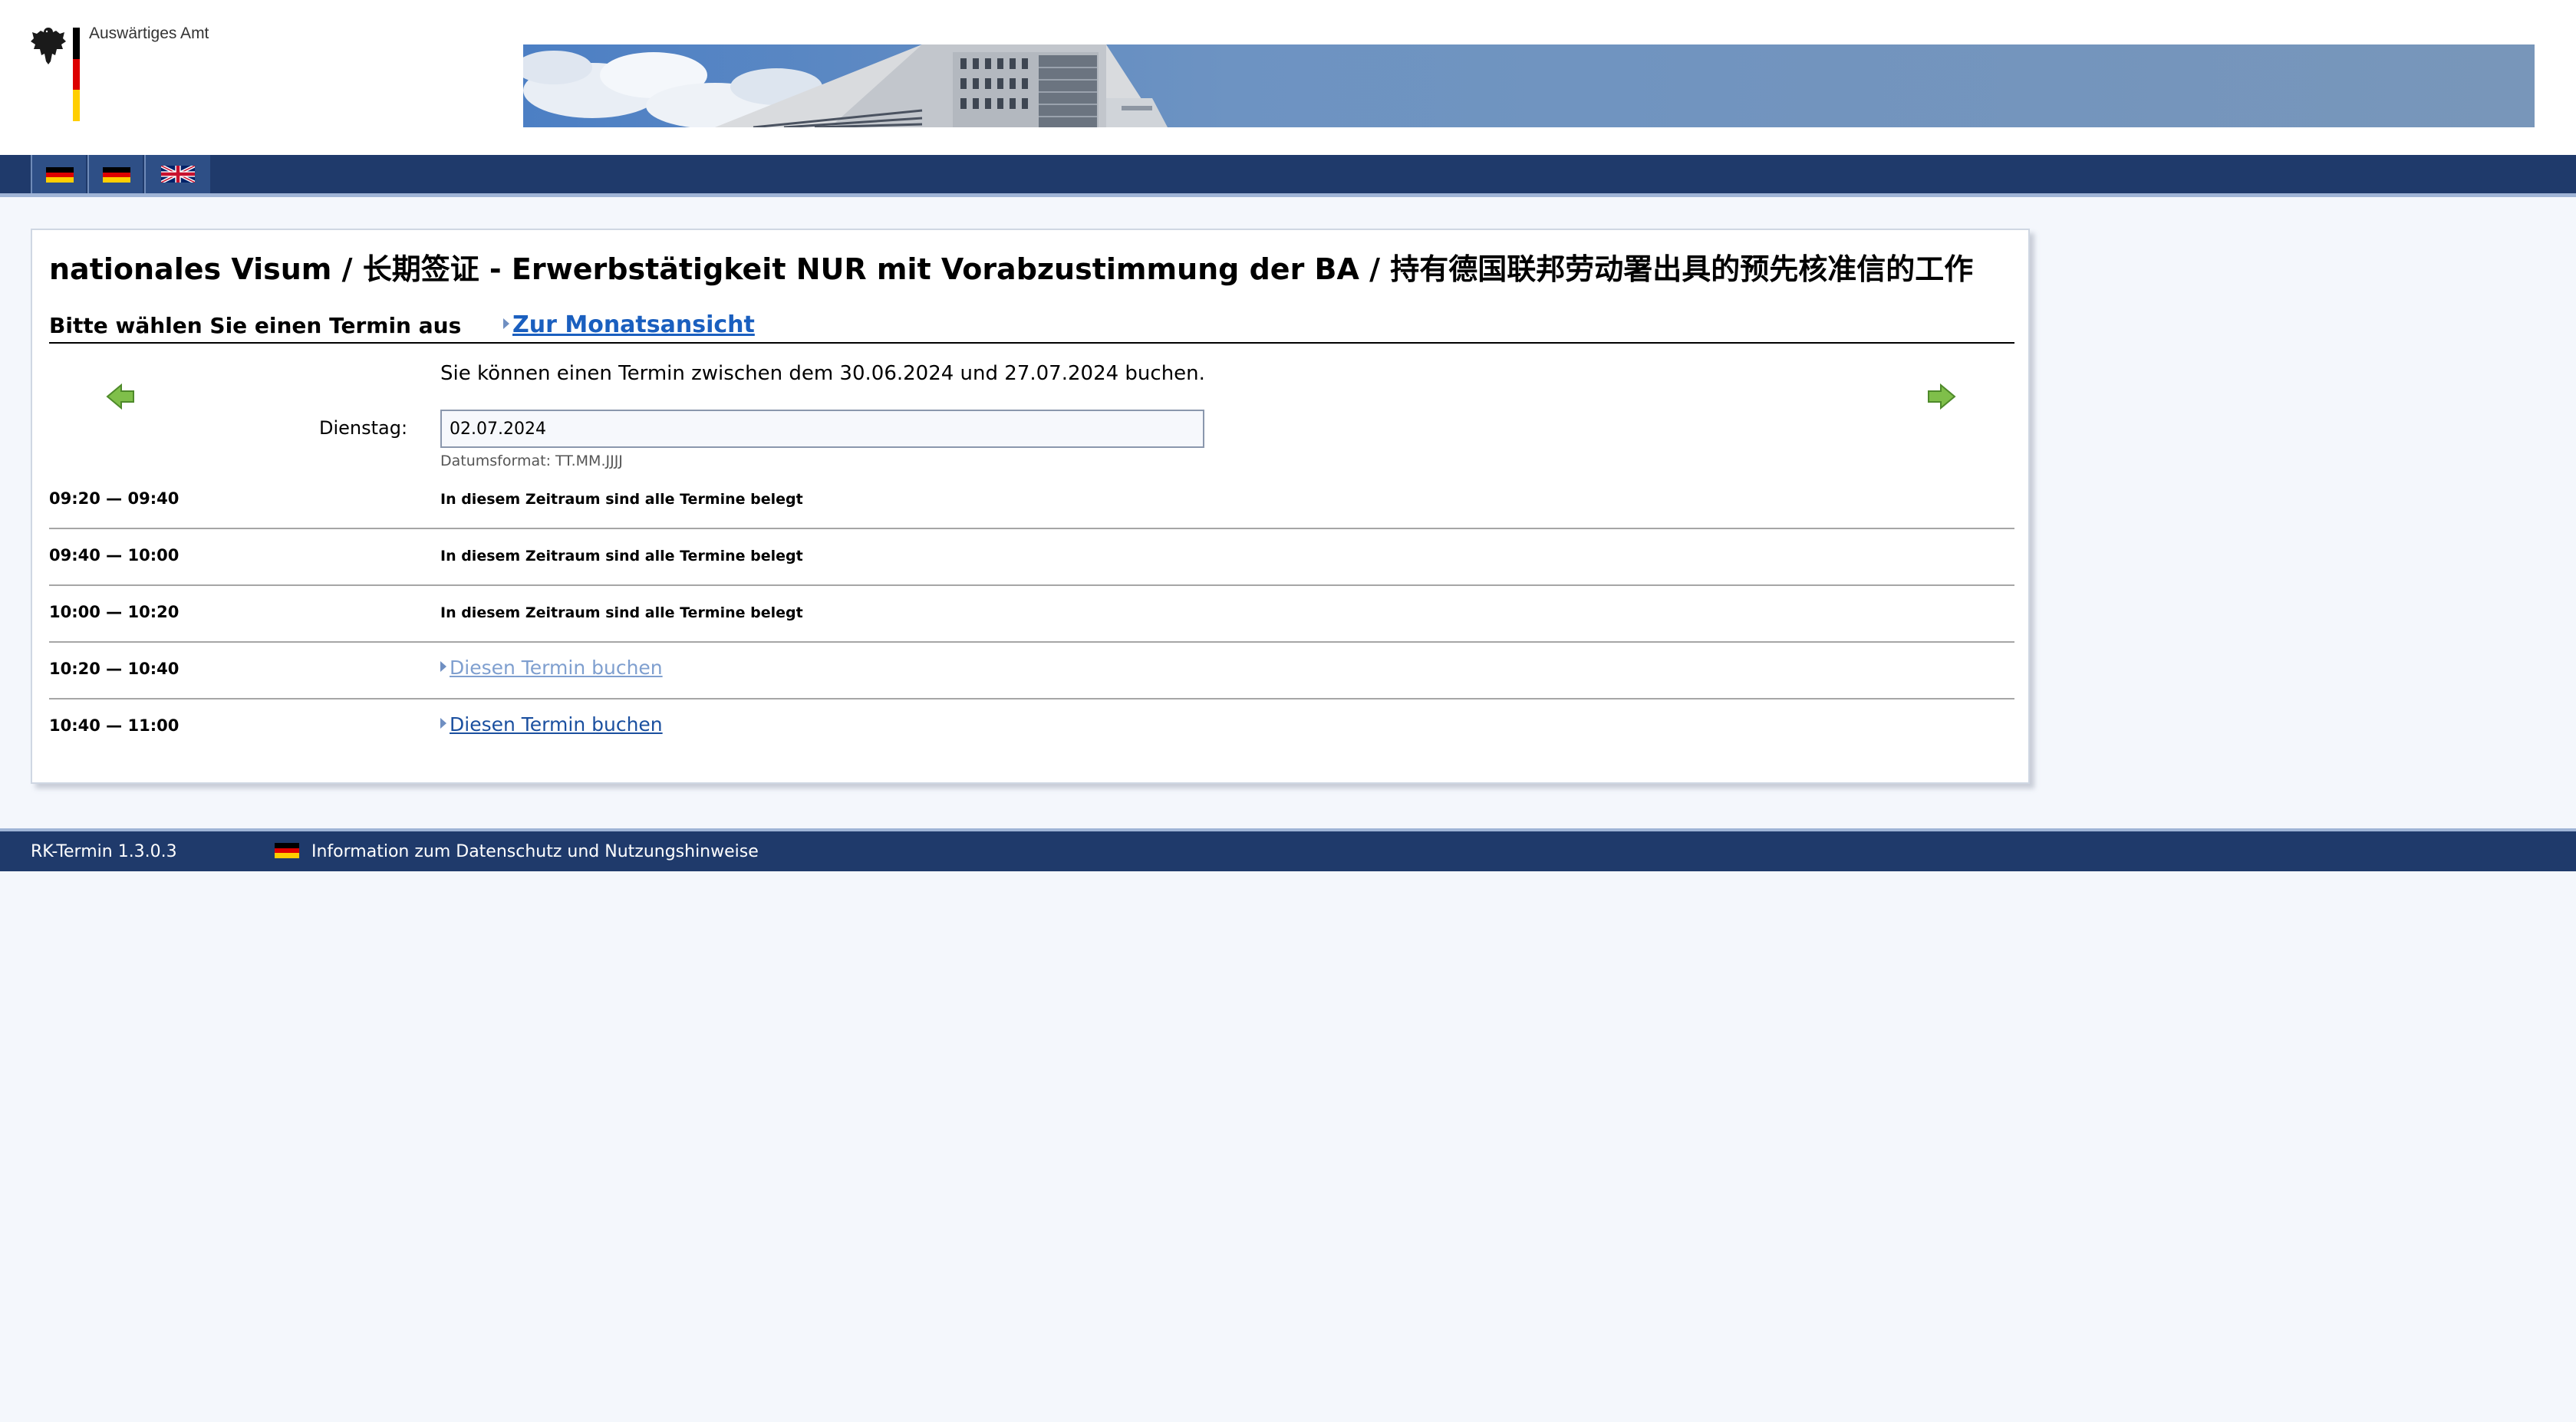 The height and width of the screenshot is (1422, 2576). I want to click on language-option-german, so click(58, 174).